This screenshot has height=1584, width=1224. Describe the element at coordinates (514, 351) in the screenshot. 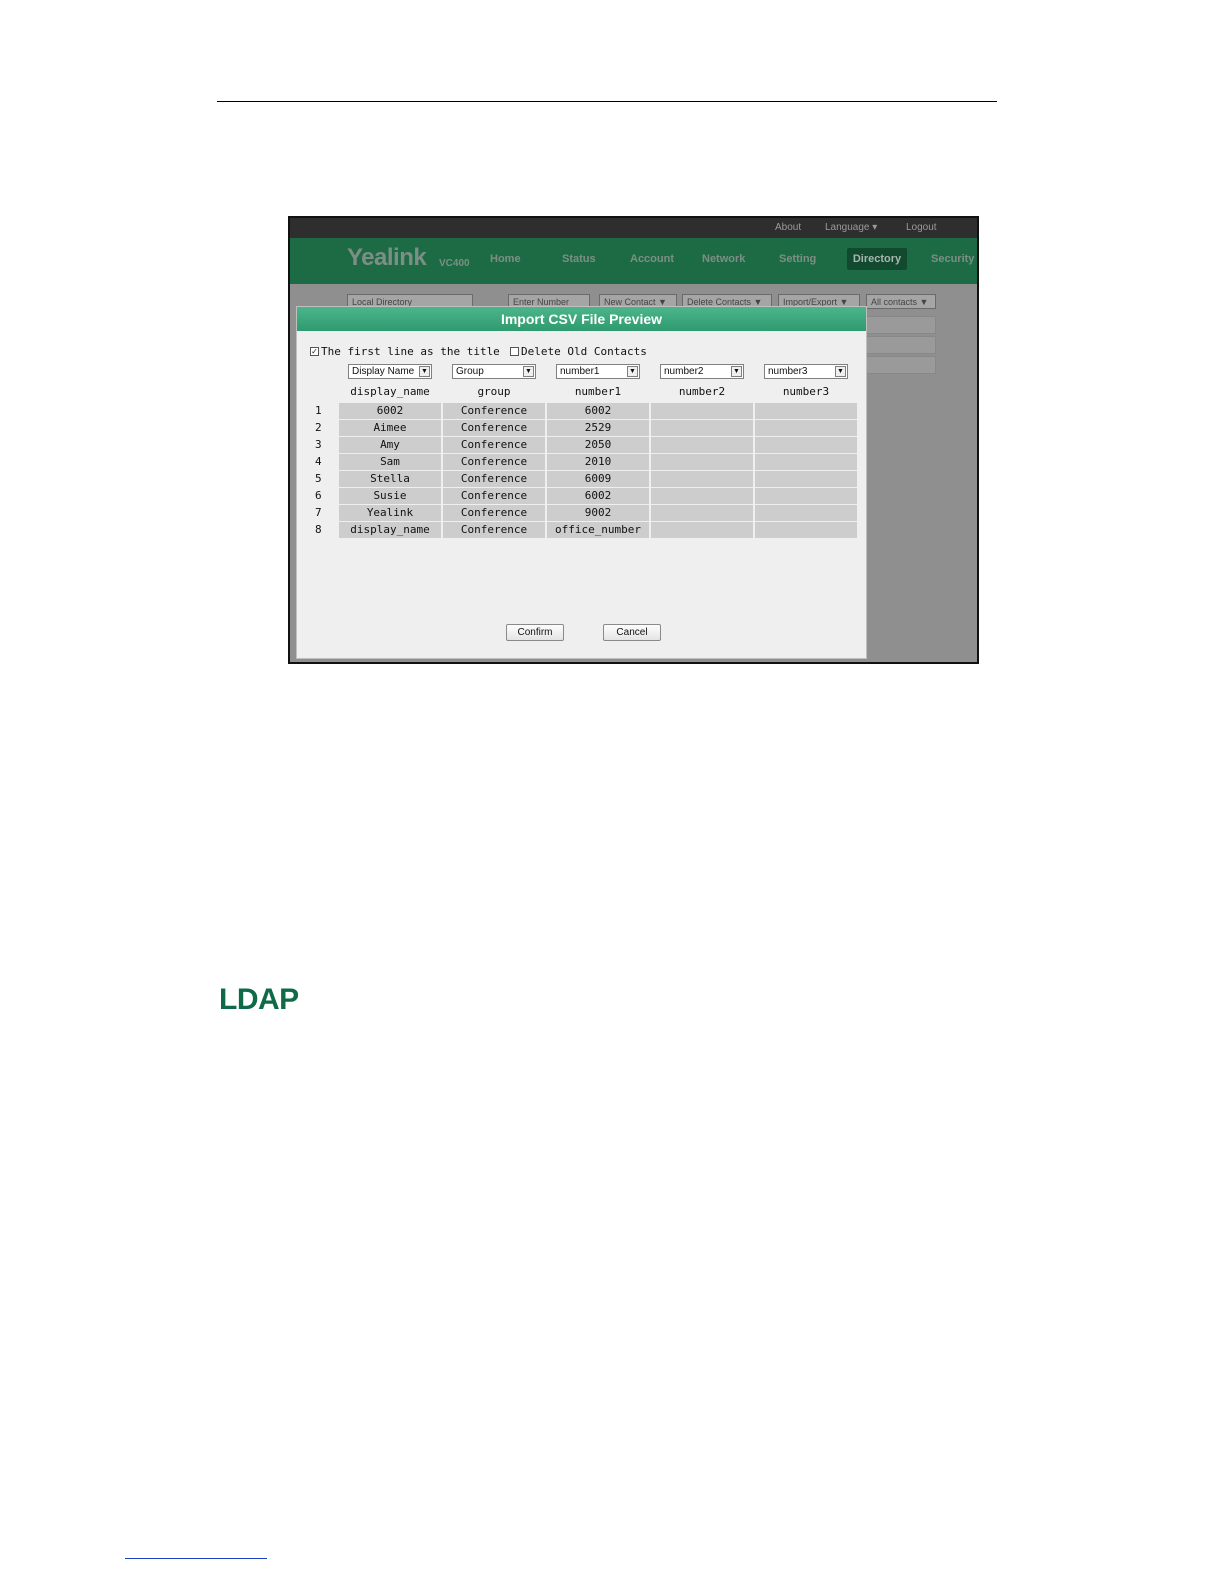

I see `delete-old-contacts-checkbox` at that location.